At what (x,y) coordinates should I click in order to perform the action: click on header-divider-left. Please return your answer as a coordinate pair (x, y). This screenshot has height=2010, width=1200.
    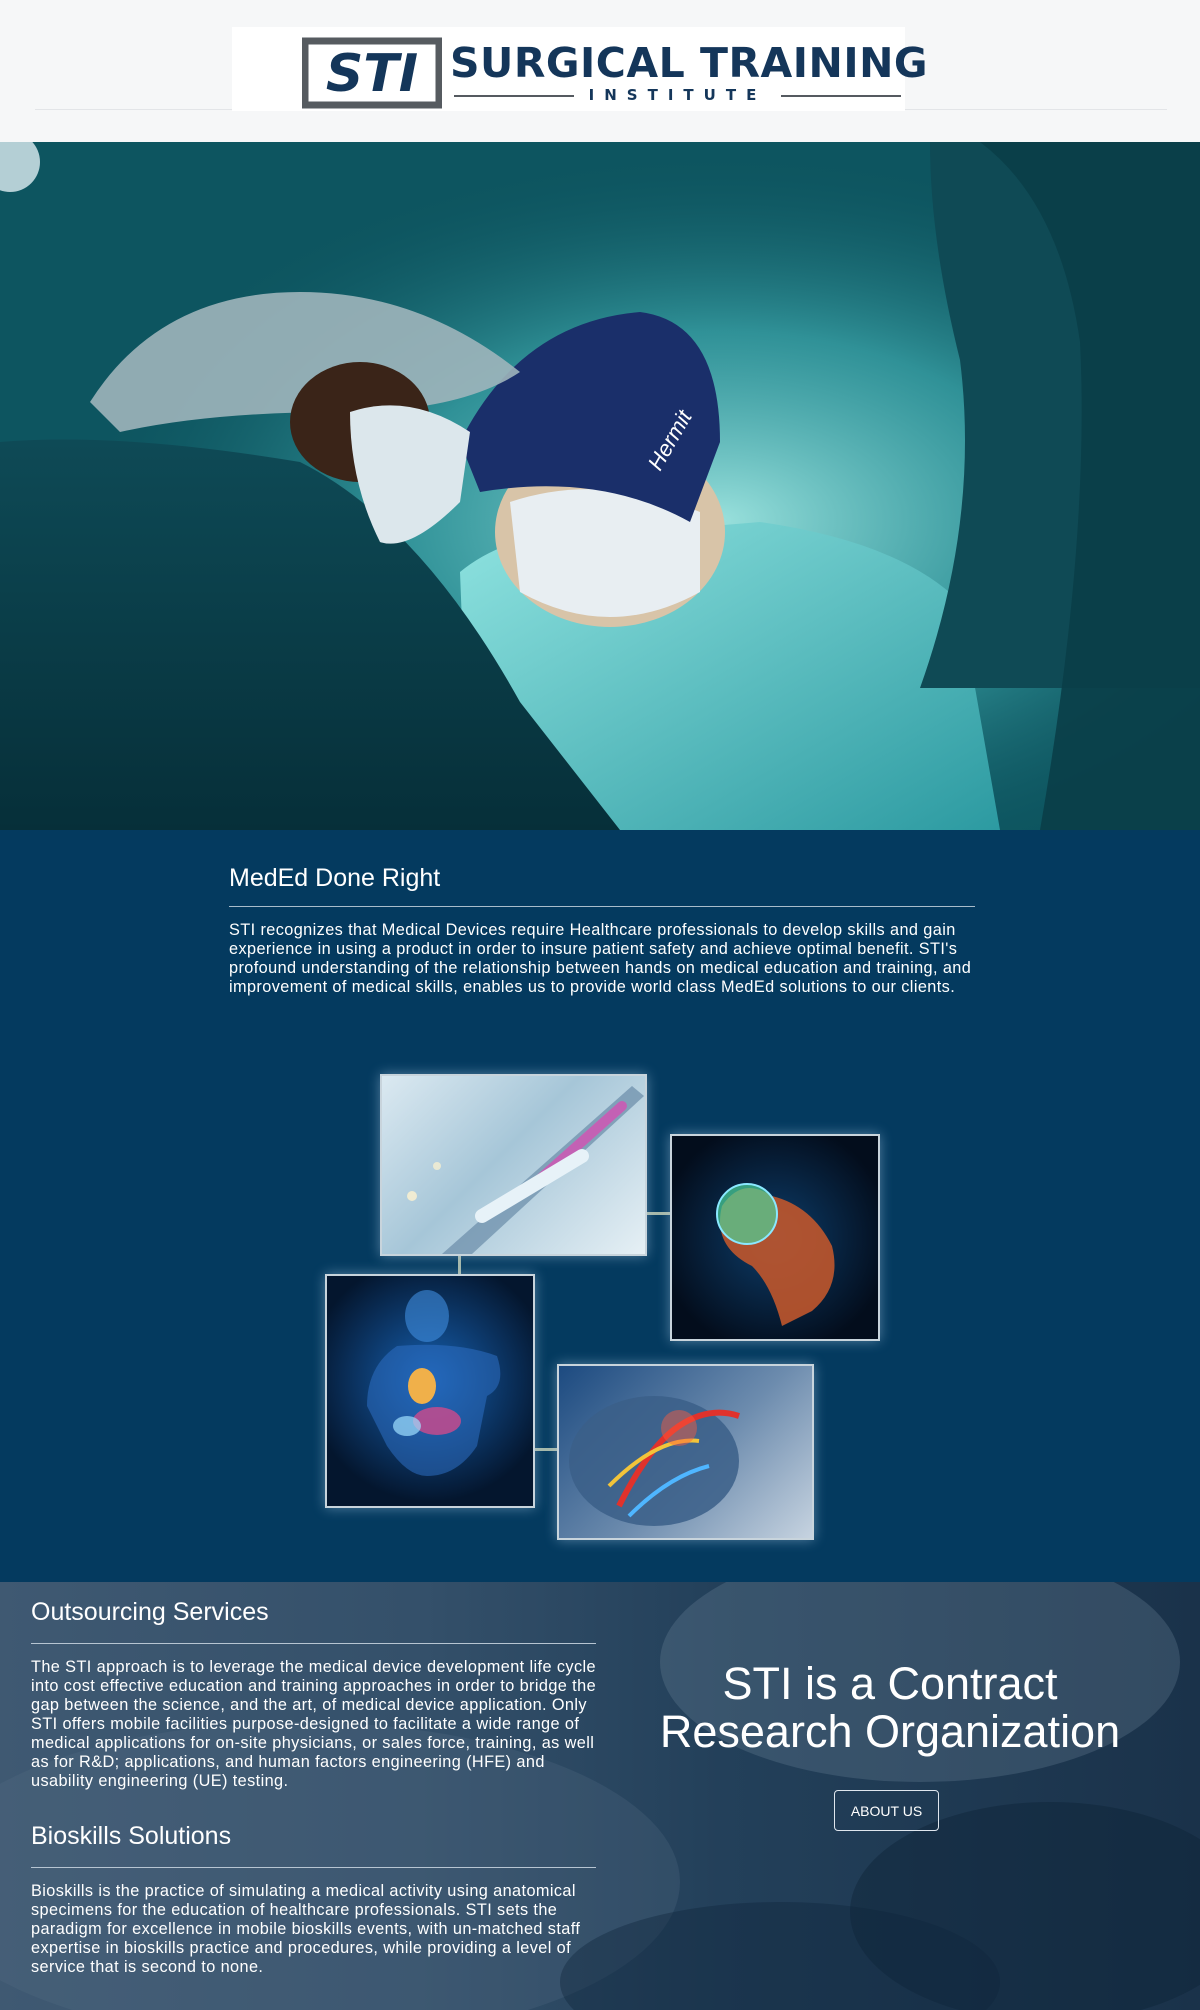
    Looking at the image, I should click on (135, 109).